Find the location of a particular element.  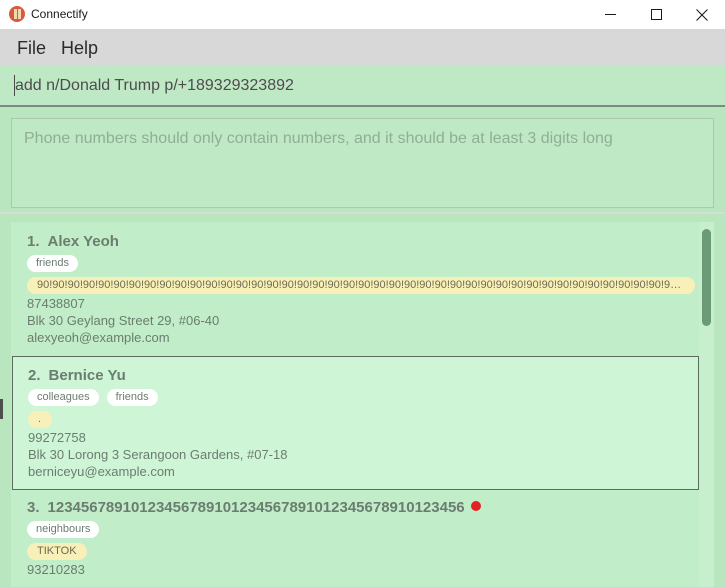

menu-help: Help is located at coordinates (79, 48).